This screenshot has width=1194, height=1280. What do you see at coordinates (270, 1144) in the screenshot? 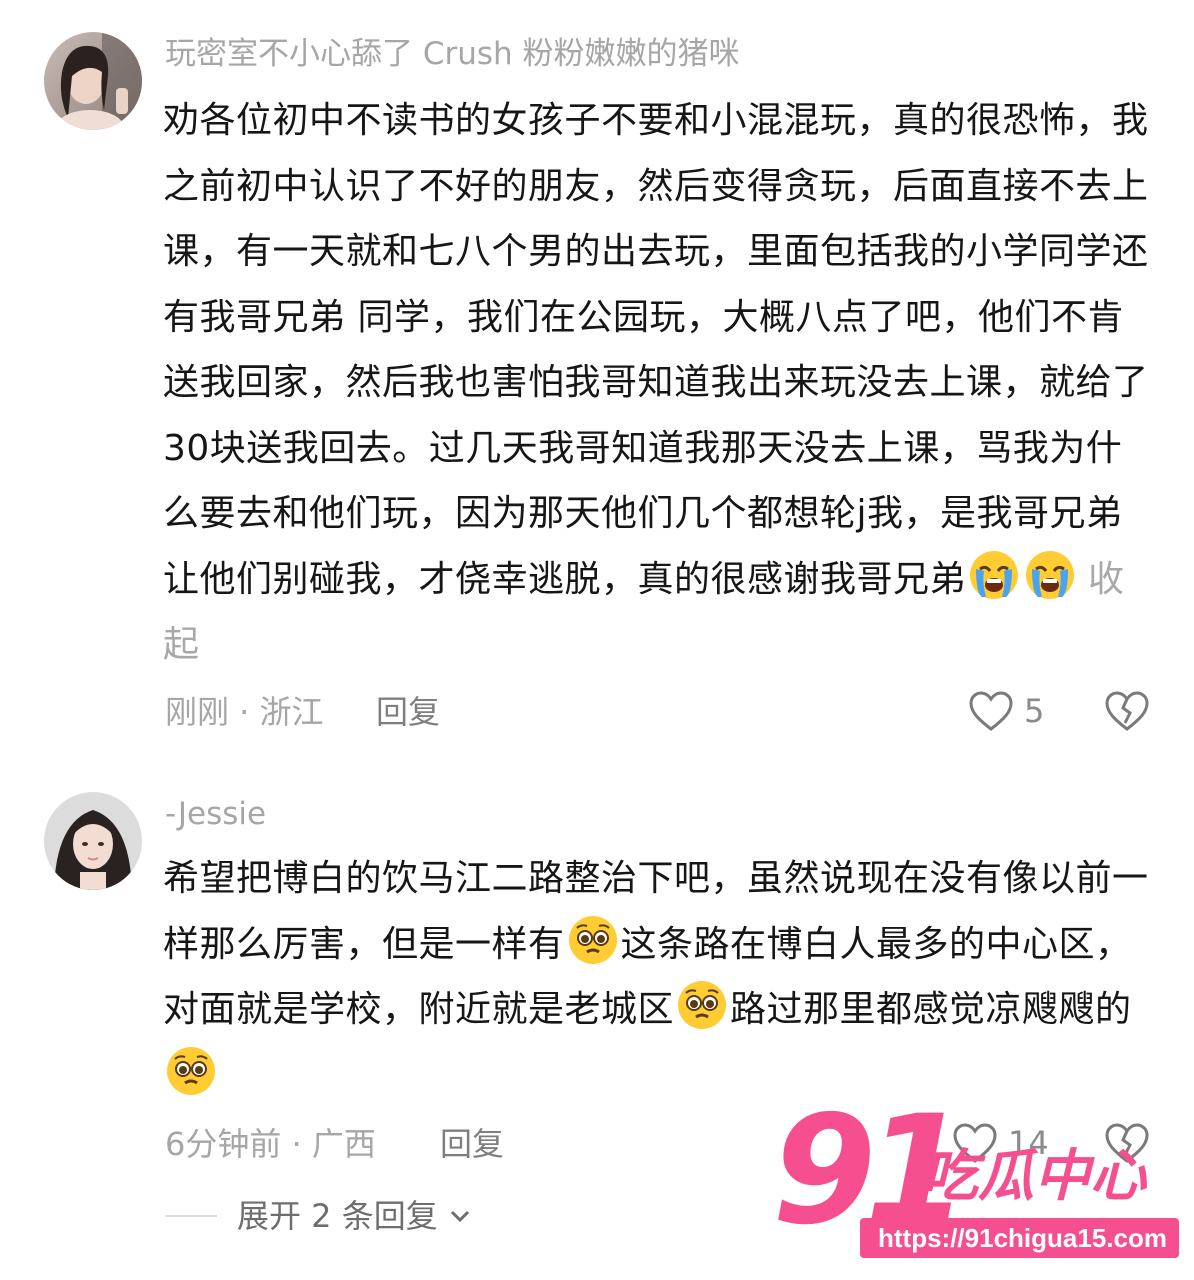
I see `comment-time-location: 6分钟前 · 广西` at bounding box center [270, 1144].